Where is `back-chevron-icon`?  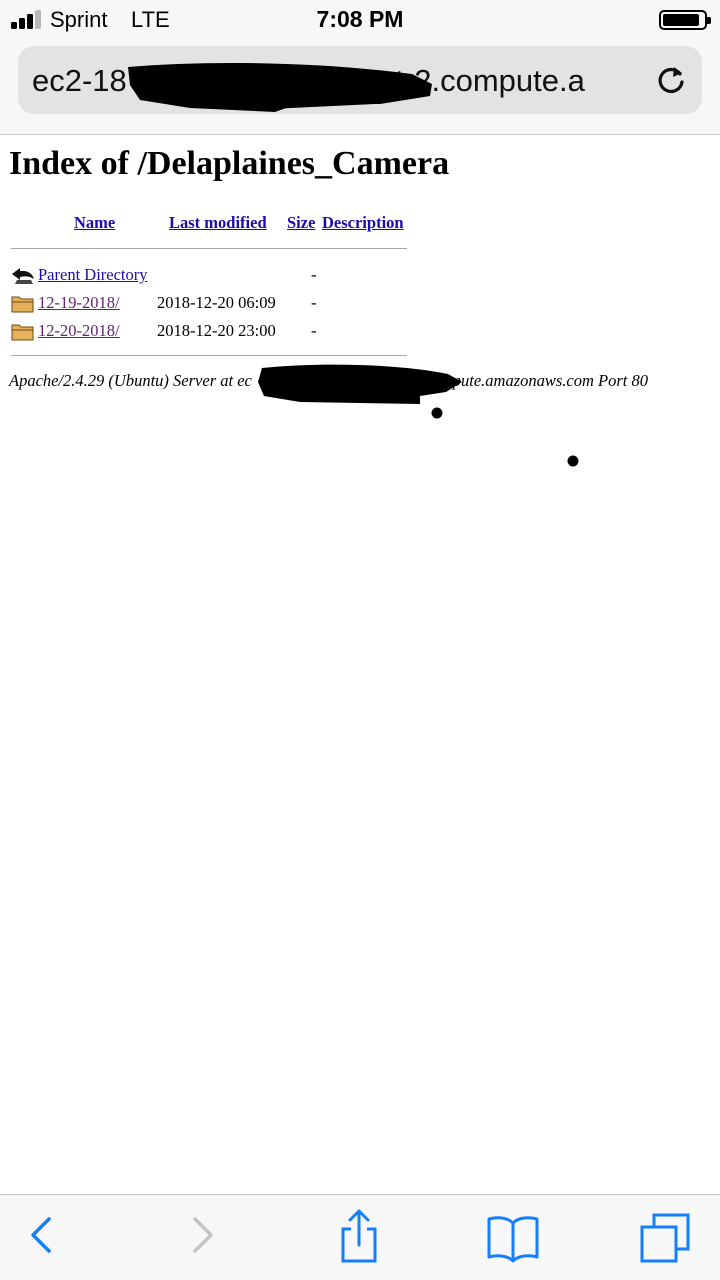 back-chevron-icon is located at coordinates (42, 1235).